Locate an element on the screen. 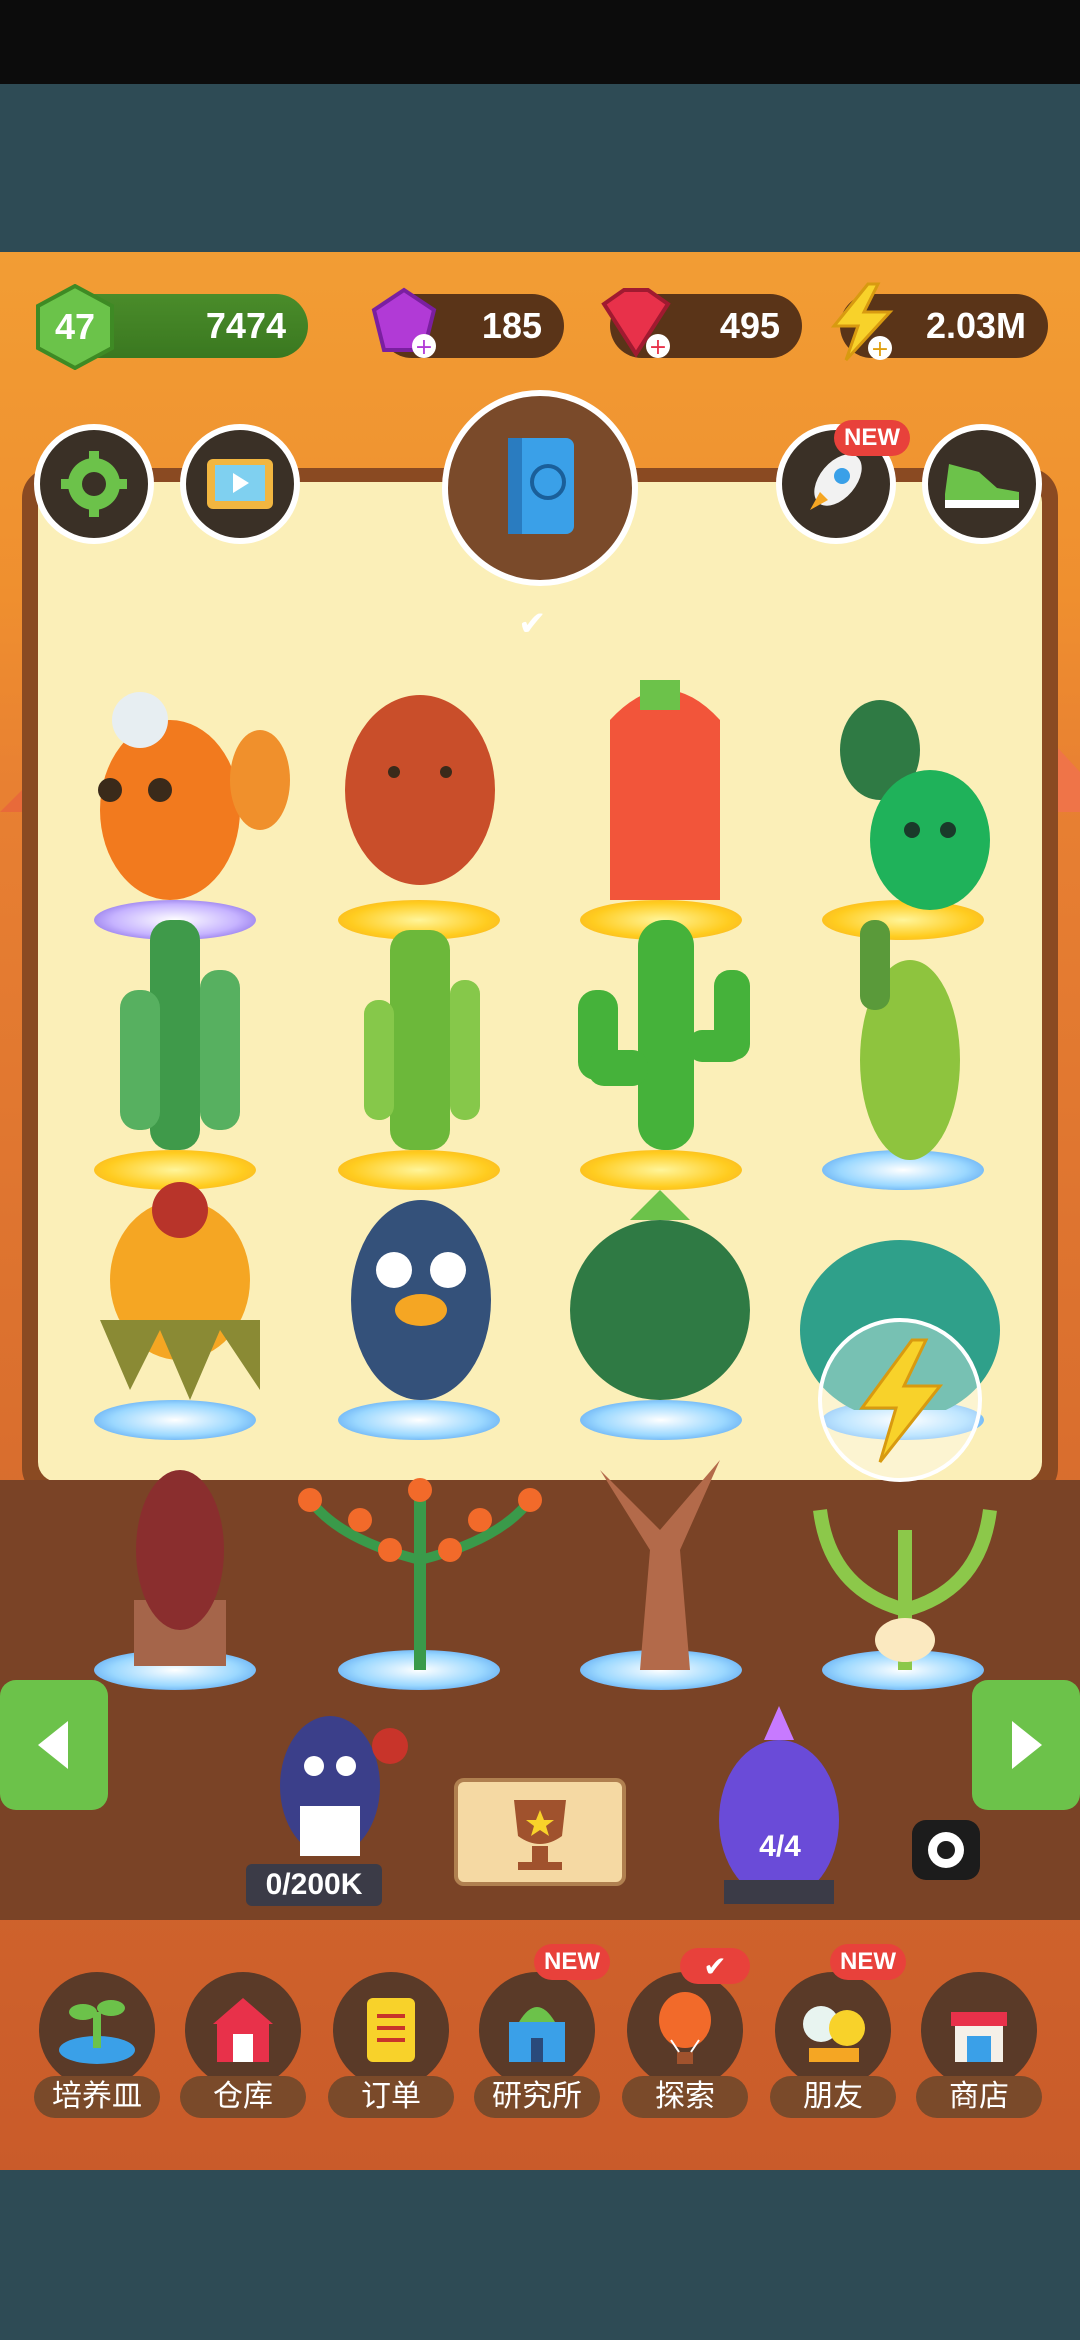 The width and height of the screenshot is (1080, 2340). lab-icon is located at coordinates (537, 2030).